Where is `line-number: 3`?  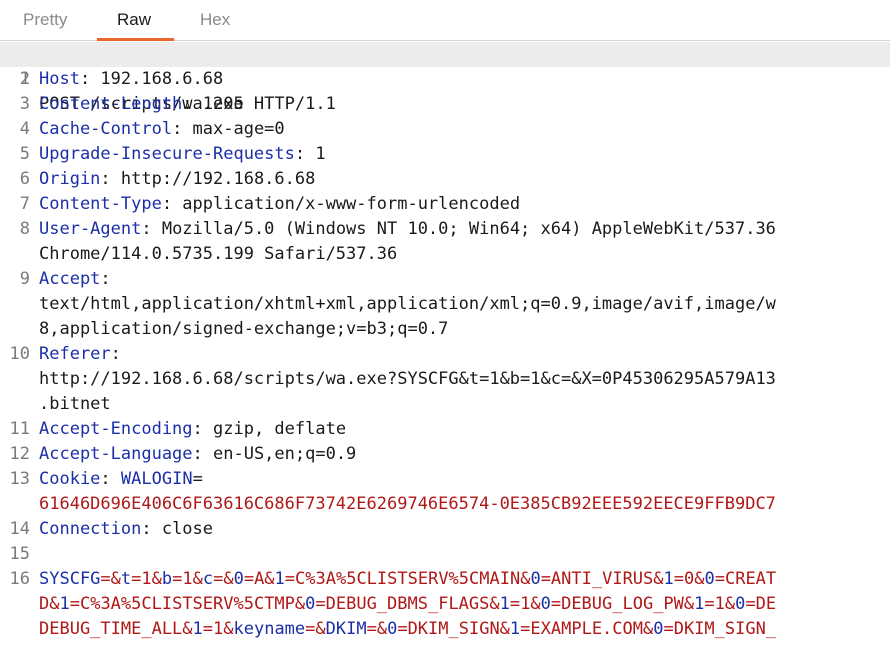
line-number: 3 is located at coordinates (24, 104).